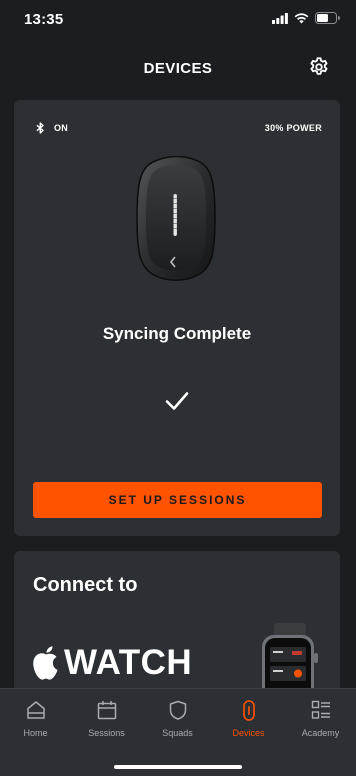  I want to click on sync-status-message: Syncing Complete, so click(177, 333).